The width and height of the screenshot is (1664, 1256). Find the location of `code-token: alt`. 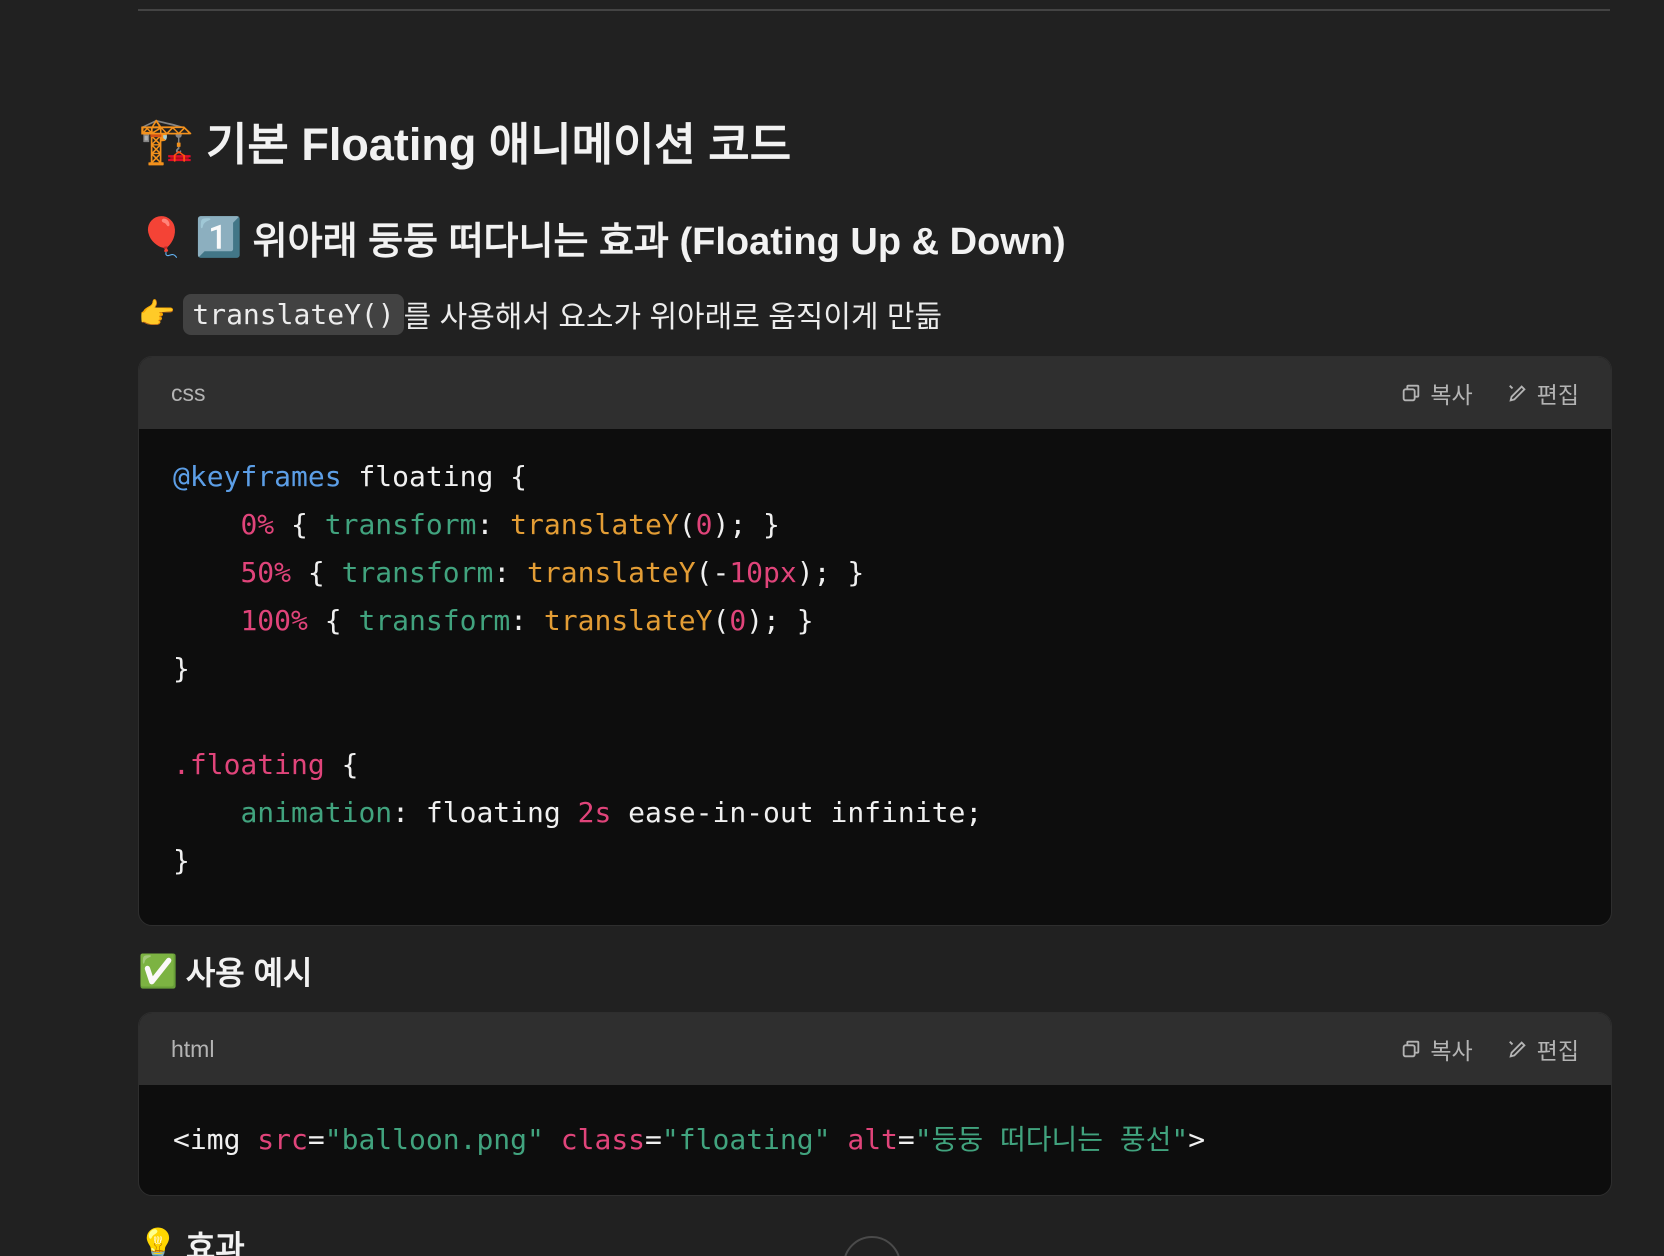

code-token: alt is located at coordinates (872, 1139).